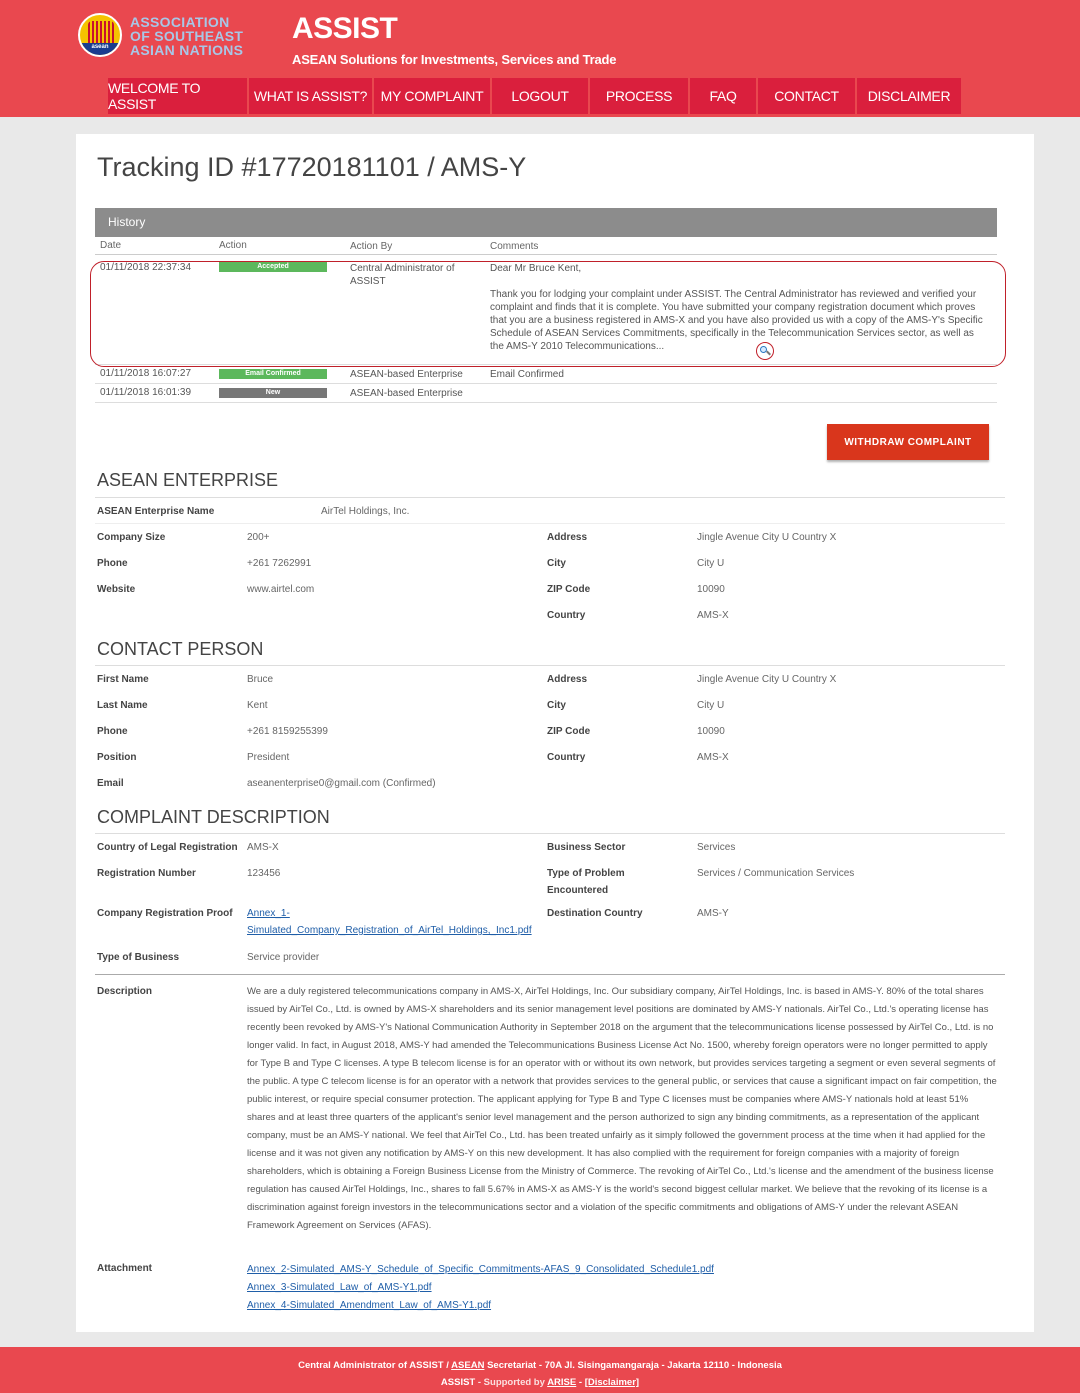 This screenshot has height=1393, width=1080. Describe the element at coordinates (561, 1382) in the screenshot. I see `arise-link: ARISE` at that location.